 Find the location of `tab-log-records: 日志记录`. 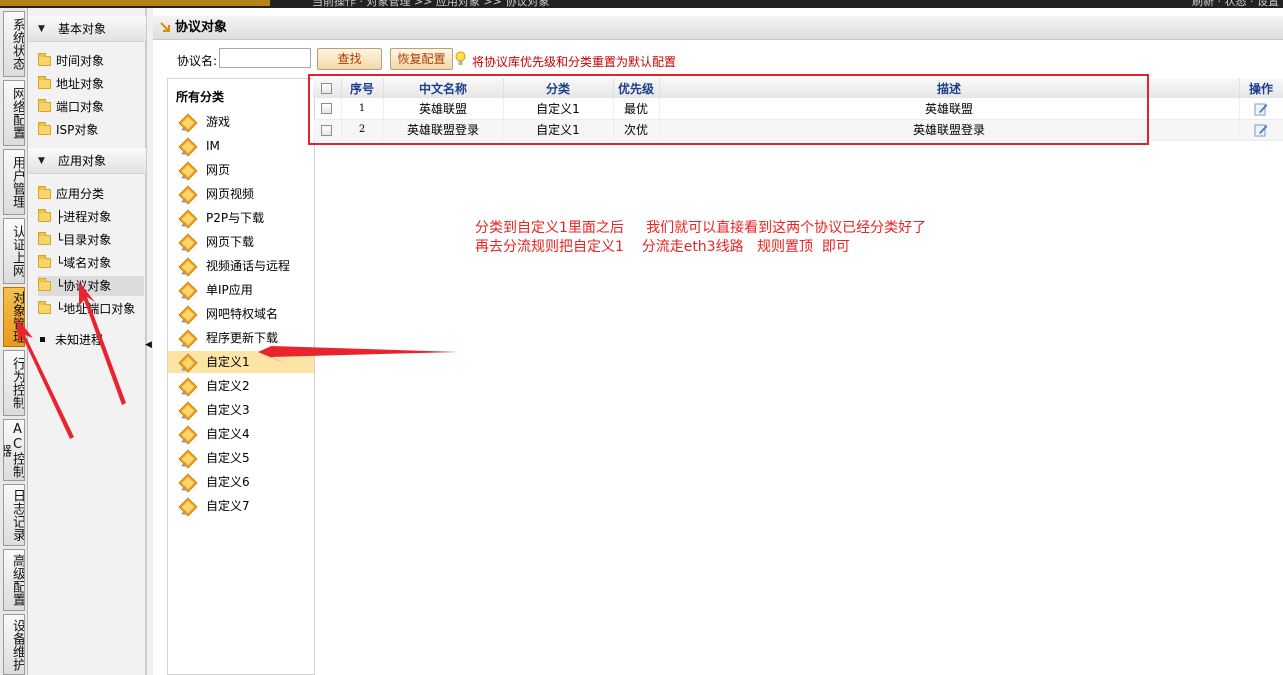

tab-log-records: 日志记录 is located at coordinates (14, 515).